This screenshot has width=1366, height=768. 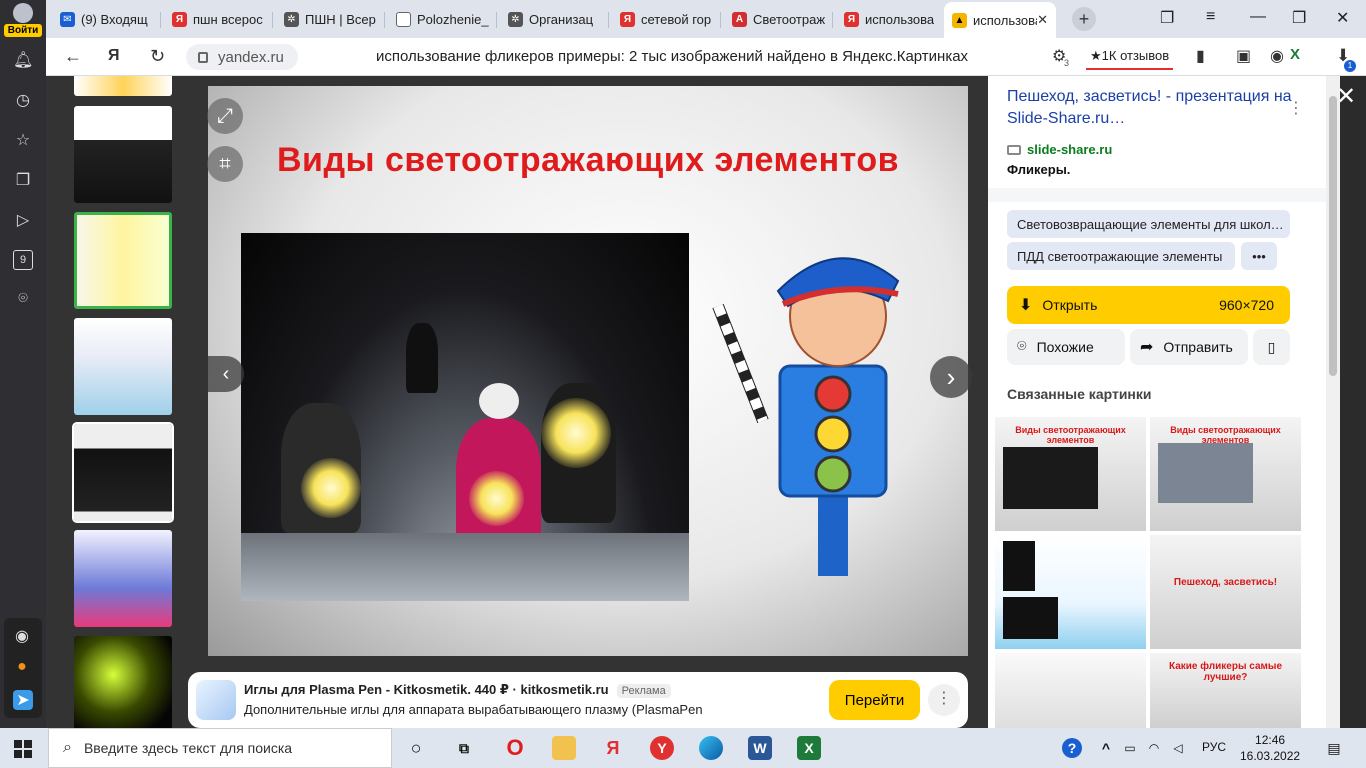 What do you see at coordinates (1130, 748) in the screenshot?
I see `network-icon: ▭` at bounding box center [1130, 748].